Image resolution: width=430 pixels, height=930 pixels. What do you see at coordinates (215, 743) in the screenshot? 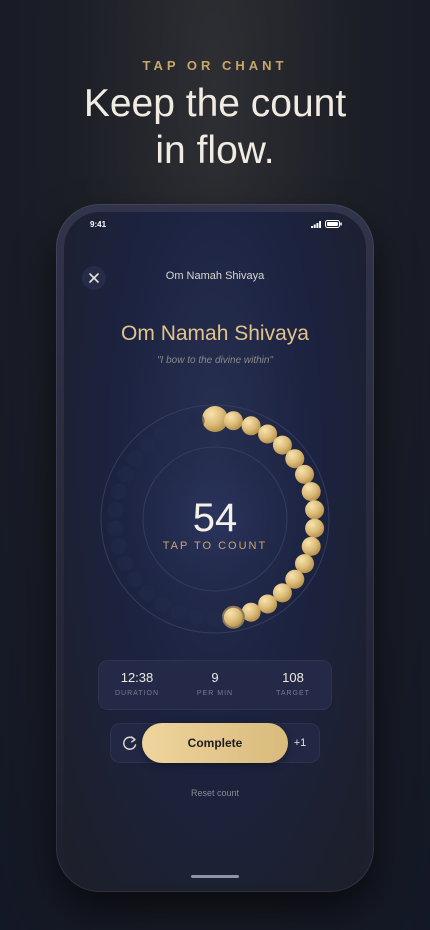
I see `complete-button: Complete` at bounding box center [215, 743].